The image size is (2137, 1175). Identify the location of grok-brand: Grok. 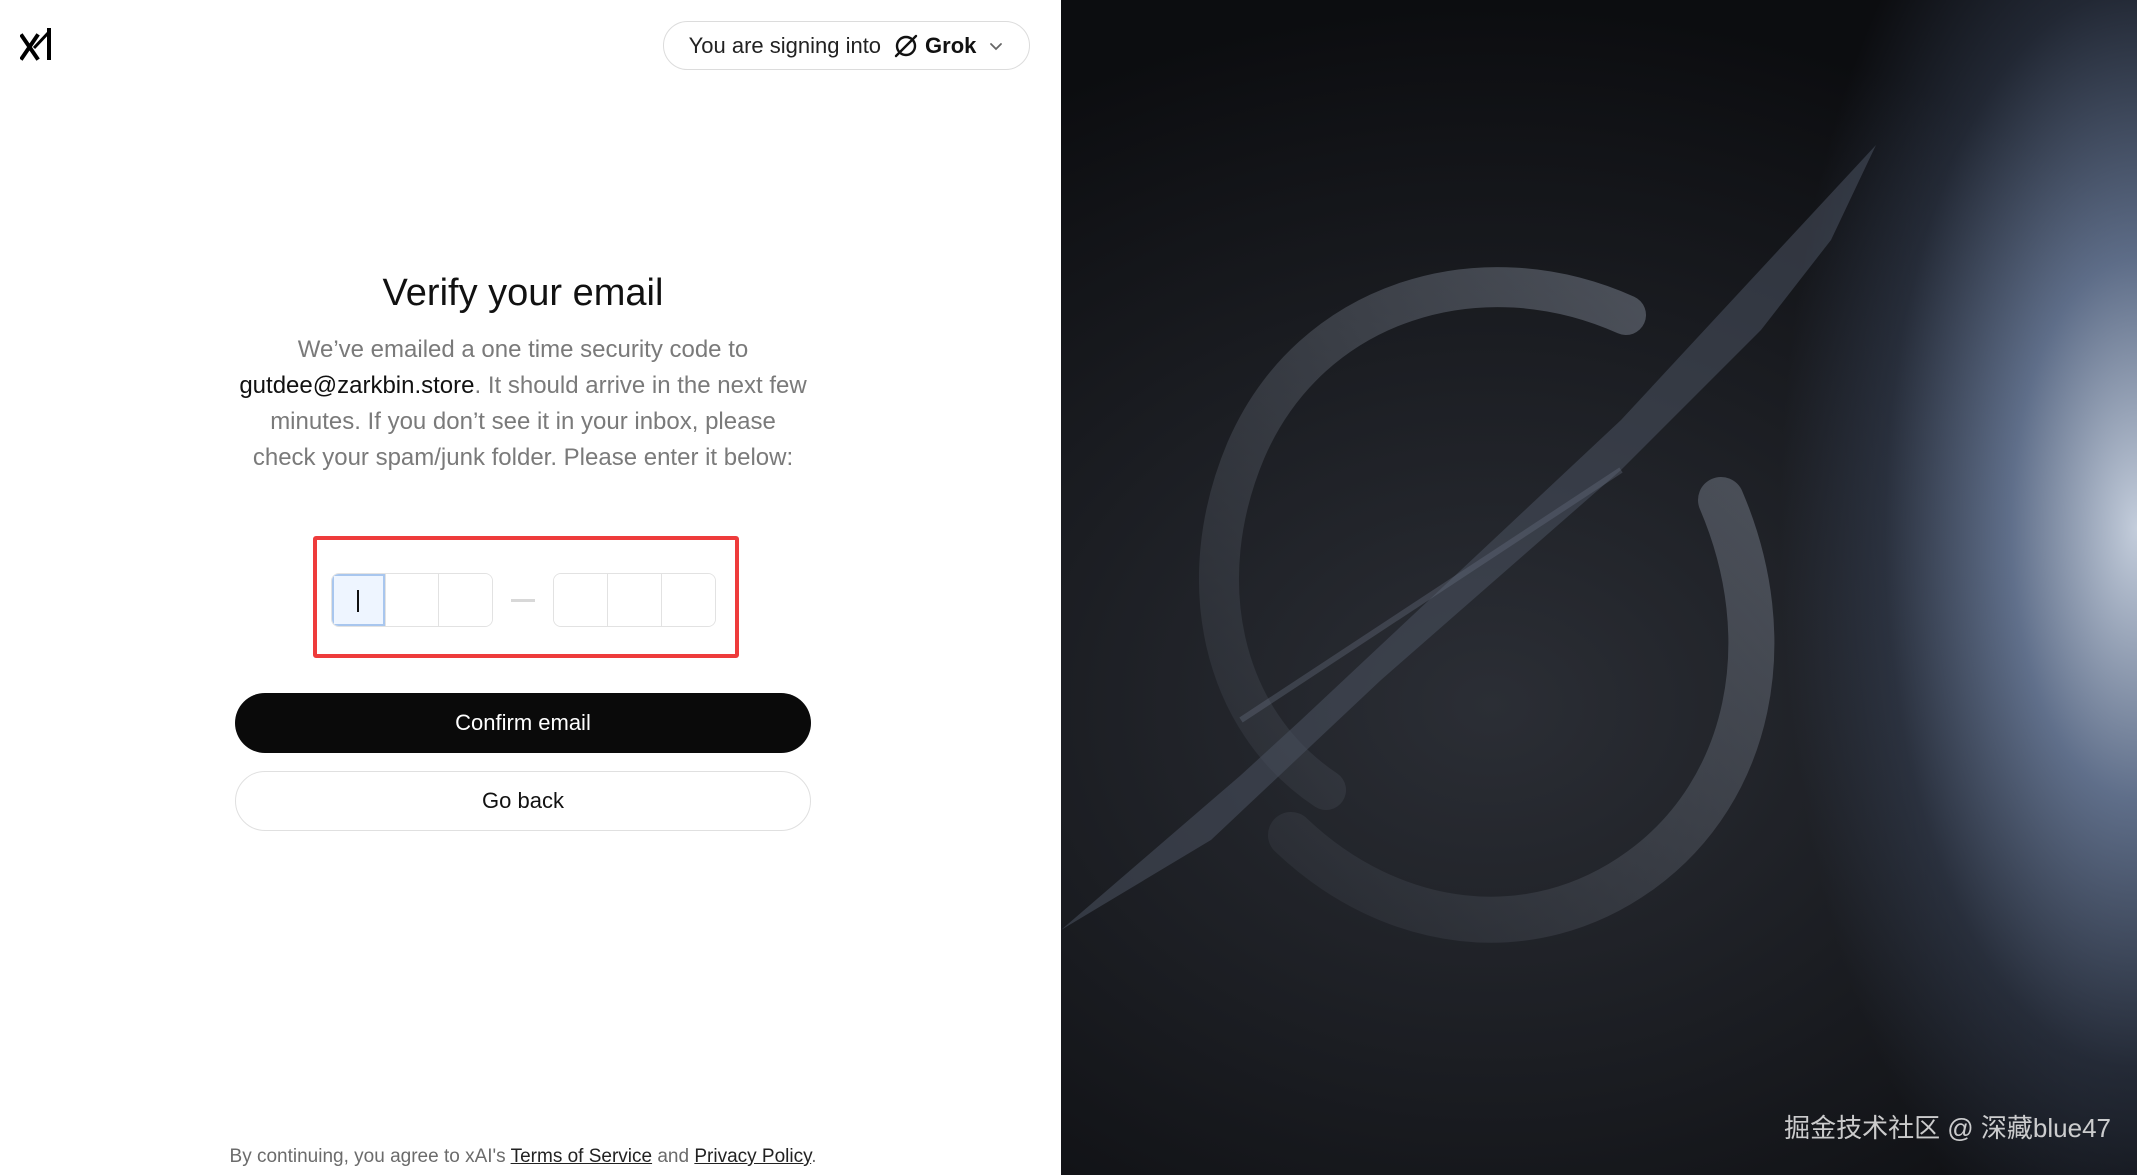
(934, 46).